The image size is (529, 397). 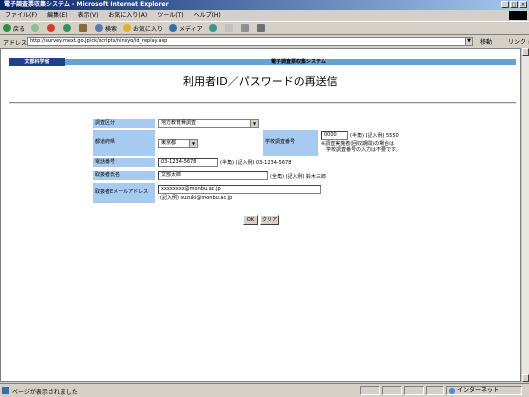 What do you see at coordinates (207, 15) in the screenshot?
I see `menu-help: ヘルプ(H)` at bounding box center [207, 15].